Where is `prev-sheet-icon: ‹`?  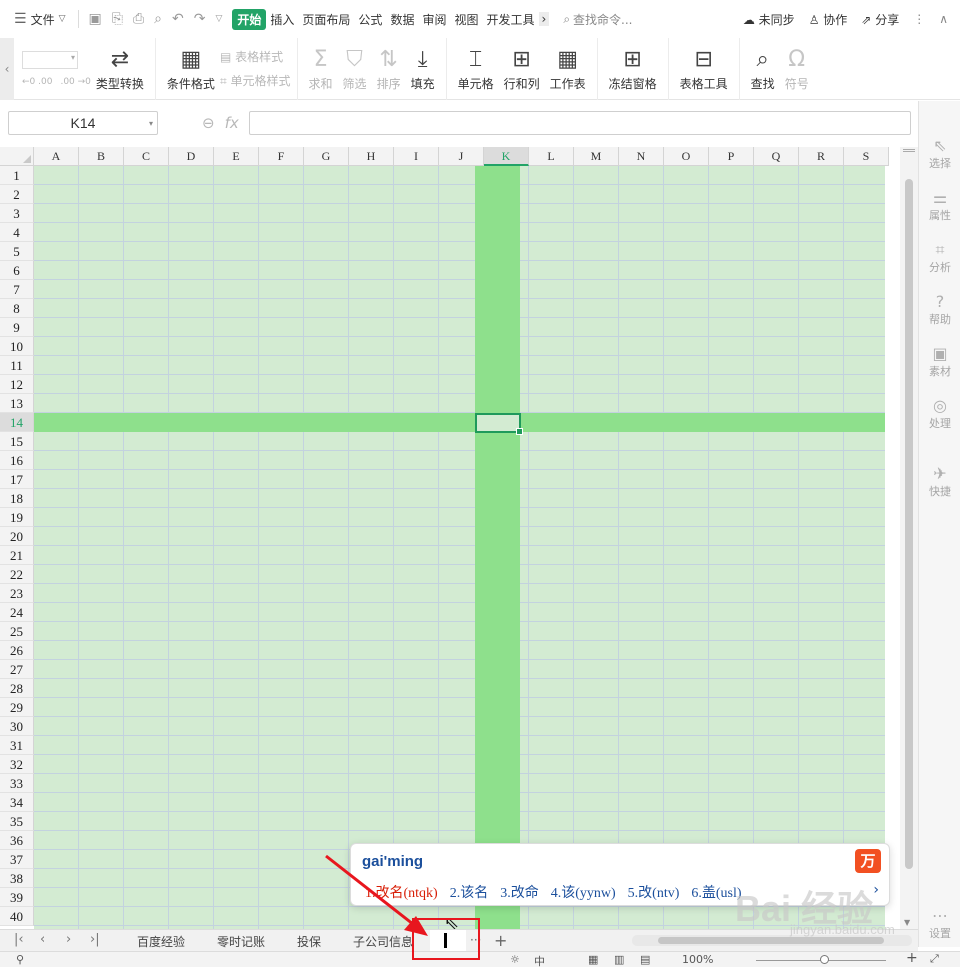
prev-sheet-icon: ‹ is located at coordinates (42, 939).